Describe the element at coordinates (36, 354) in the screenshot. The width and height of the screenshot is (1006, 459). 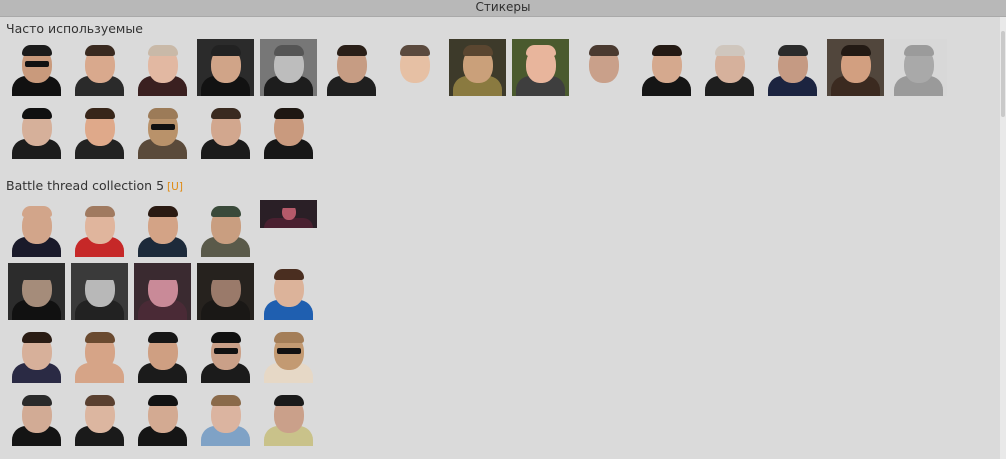
I see `man-hand-face-sticker-icon` at that location.